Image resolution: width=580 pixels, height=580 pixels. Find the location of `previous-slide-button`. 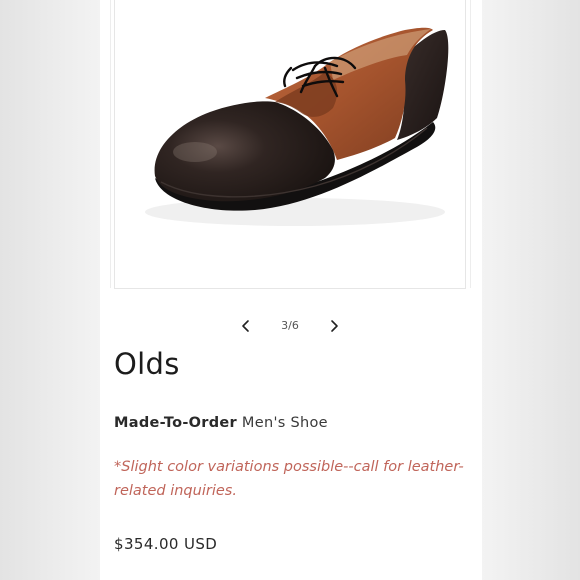

previous-slide-button is located at coordinates (246, 326).